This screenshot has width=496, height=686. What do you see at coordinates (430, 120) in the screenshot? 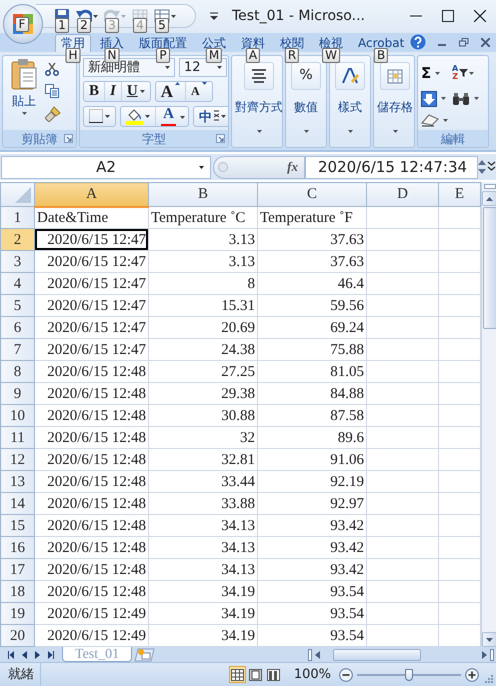
I see `eraser-icon` at bounding box center [430, 120].